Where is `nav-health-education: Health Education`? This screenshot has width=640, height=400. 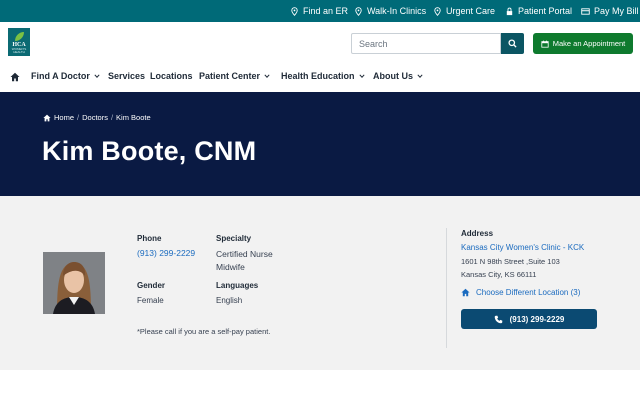
nav-health-education: Health Education is located at coordinates (323, 76).